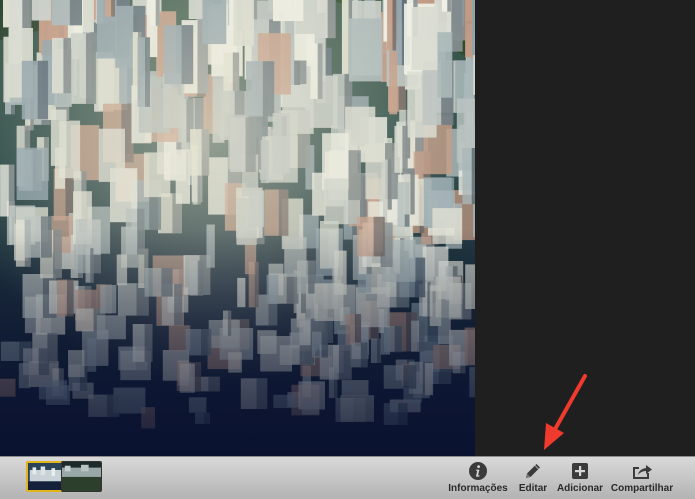  Describe the element at coordinates (642, 471) in the screenshot. I see `share-icon` at that location.